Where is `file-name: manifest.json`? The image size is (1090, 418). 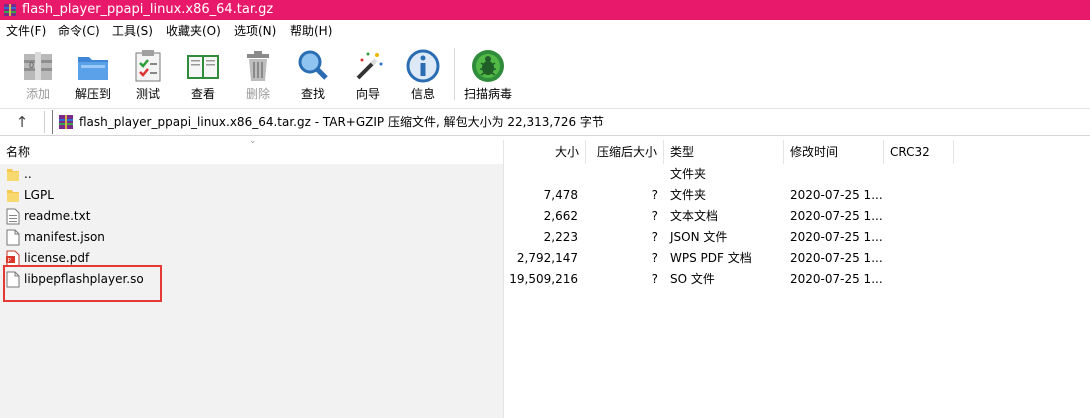
file-name: manifest.json is located at coordinates (64, 237).